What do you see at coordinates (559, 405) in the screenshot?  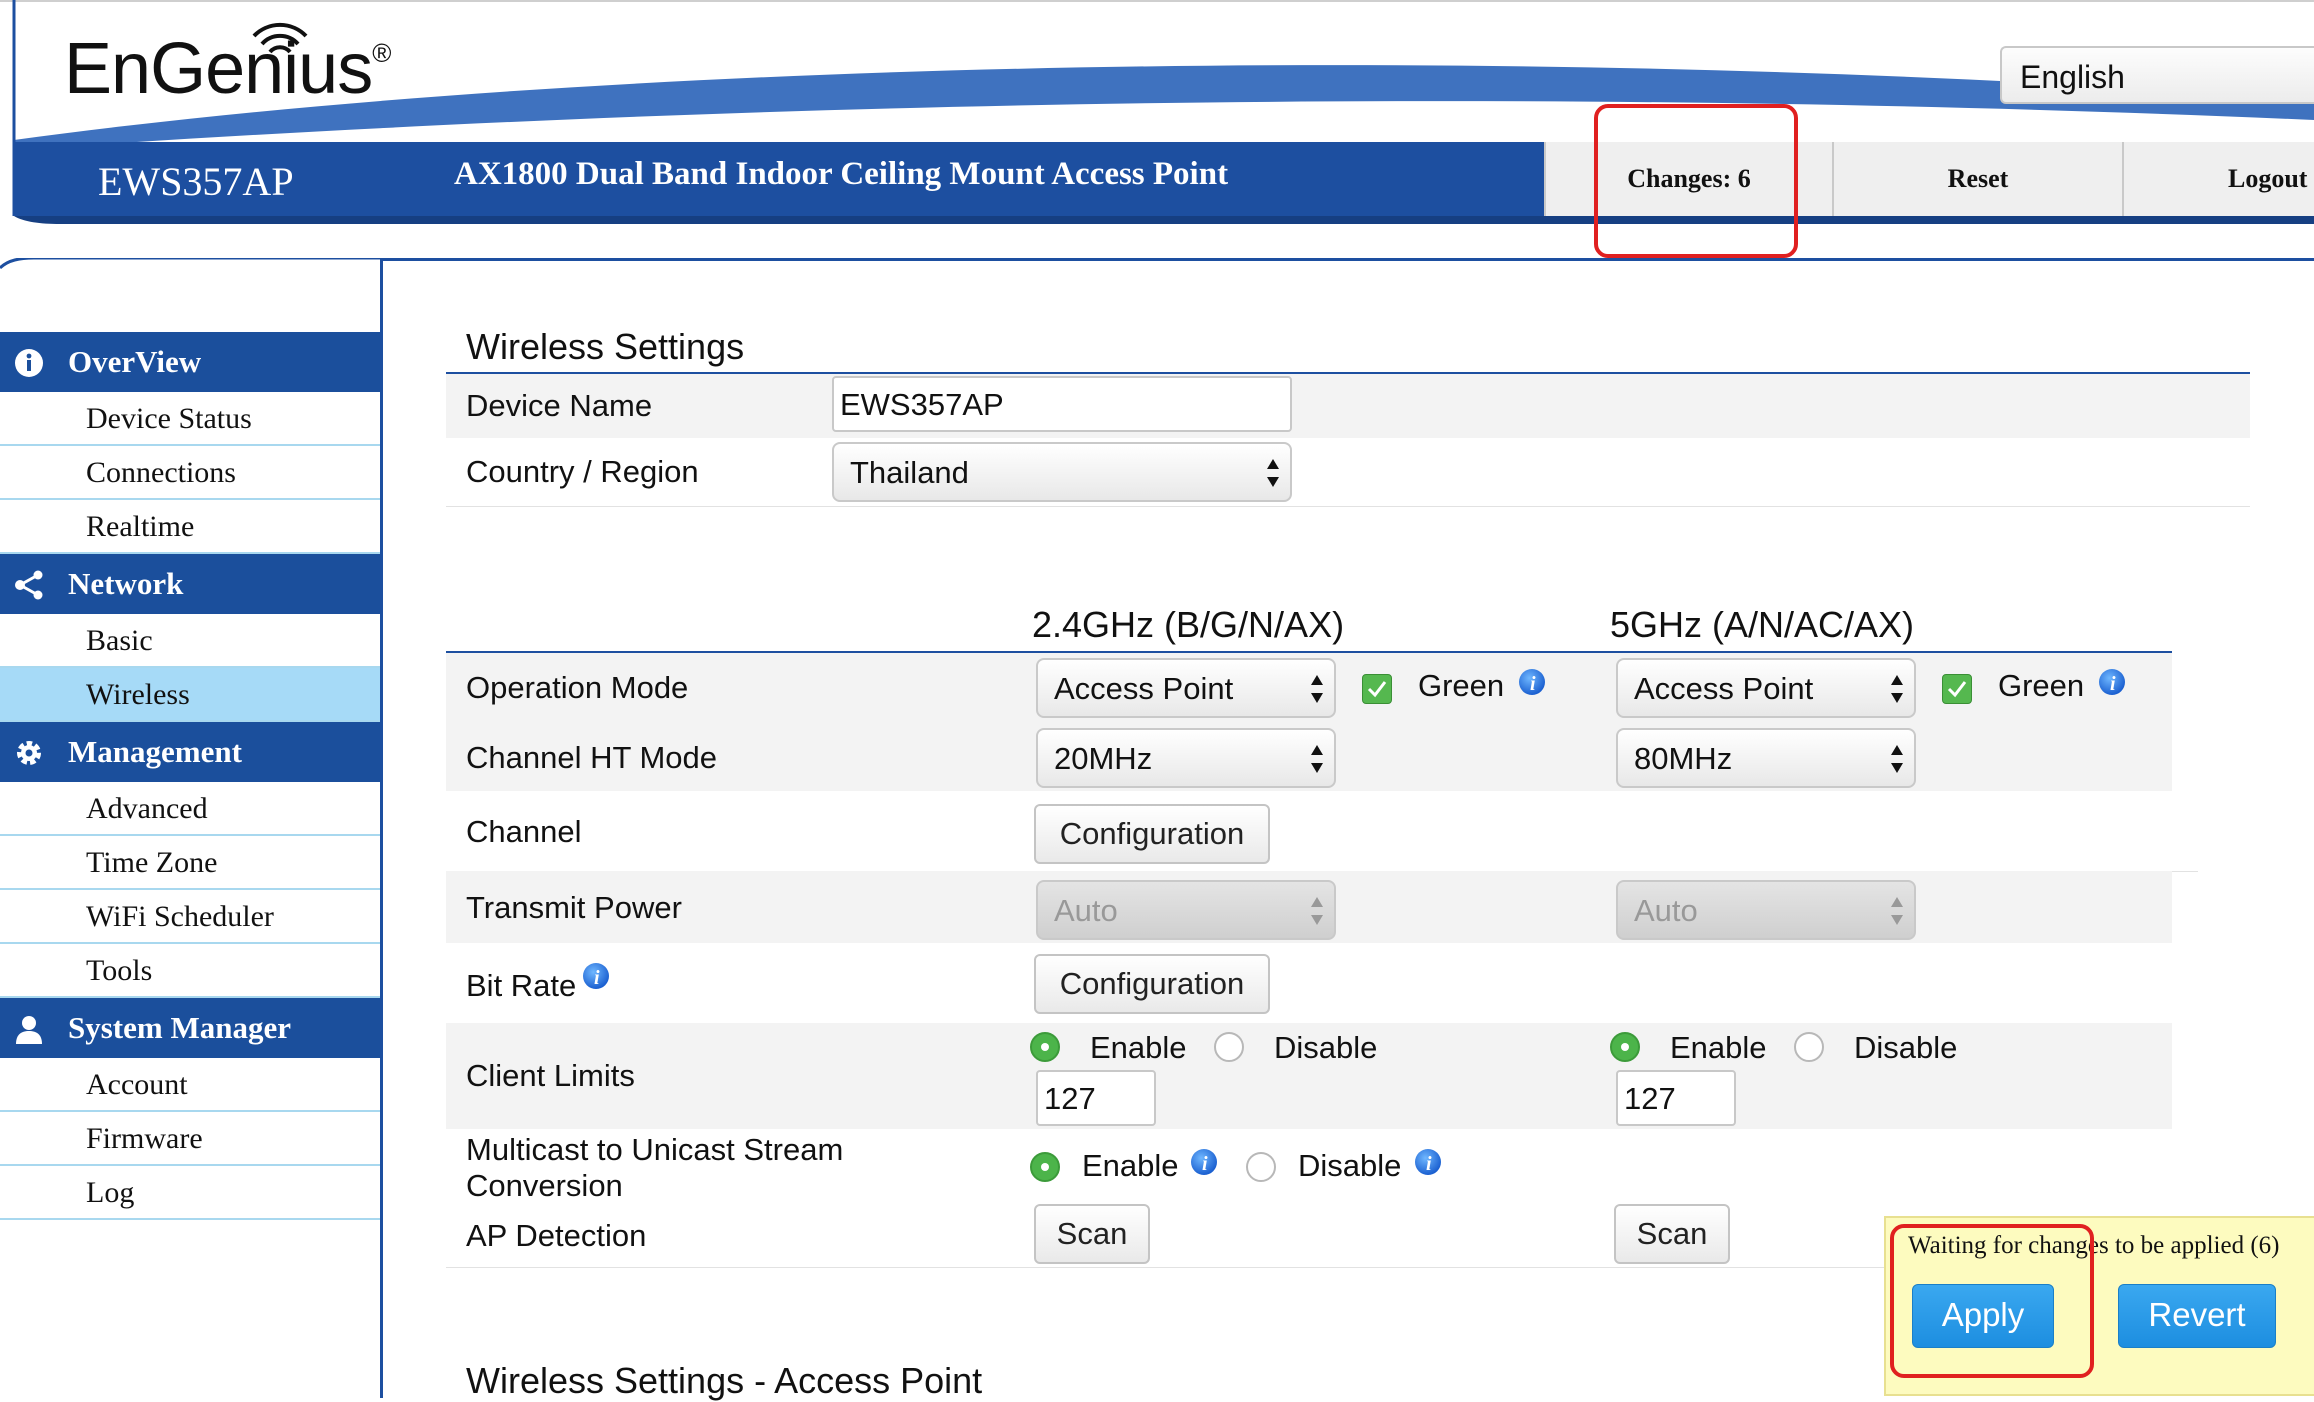 I see `device-name-label: Device Name` at bounding box center [559, 405].